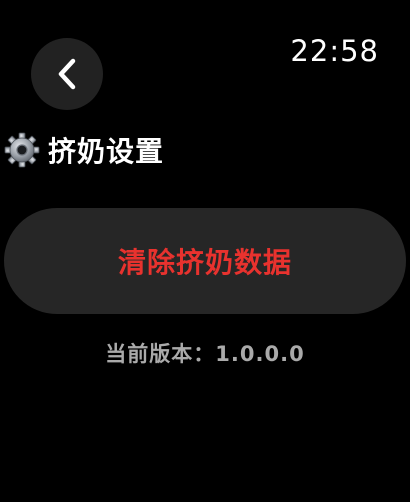  I want to click on back-button, so click(67, 74).